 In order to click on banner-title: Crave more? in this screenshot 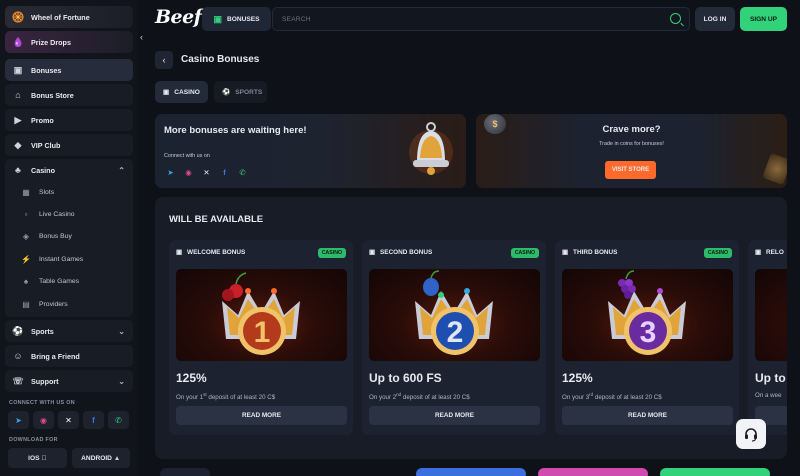, I will do `click(631, 129)`.